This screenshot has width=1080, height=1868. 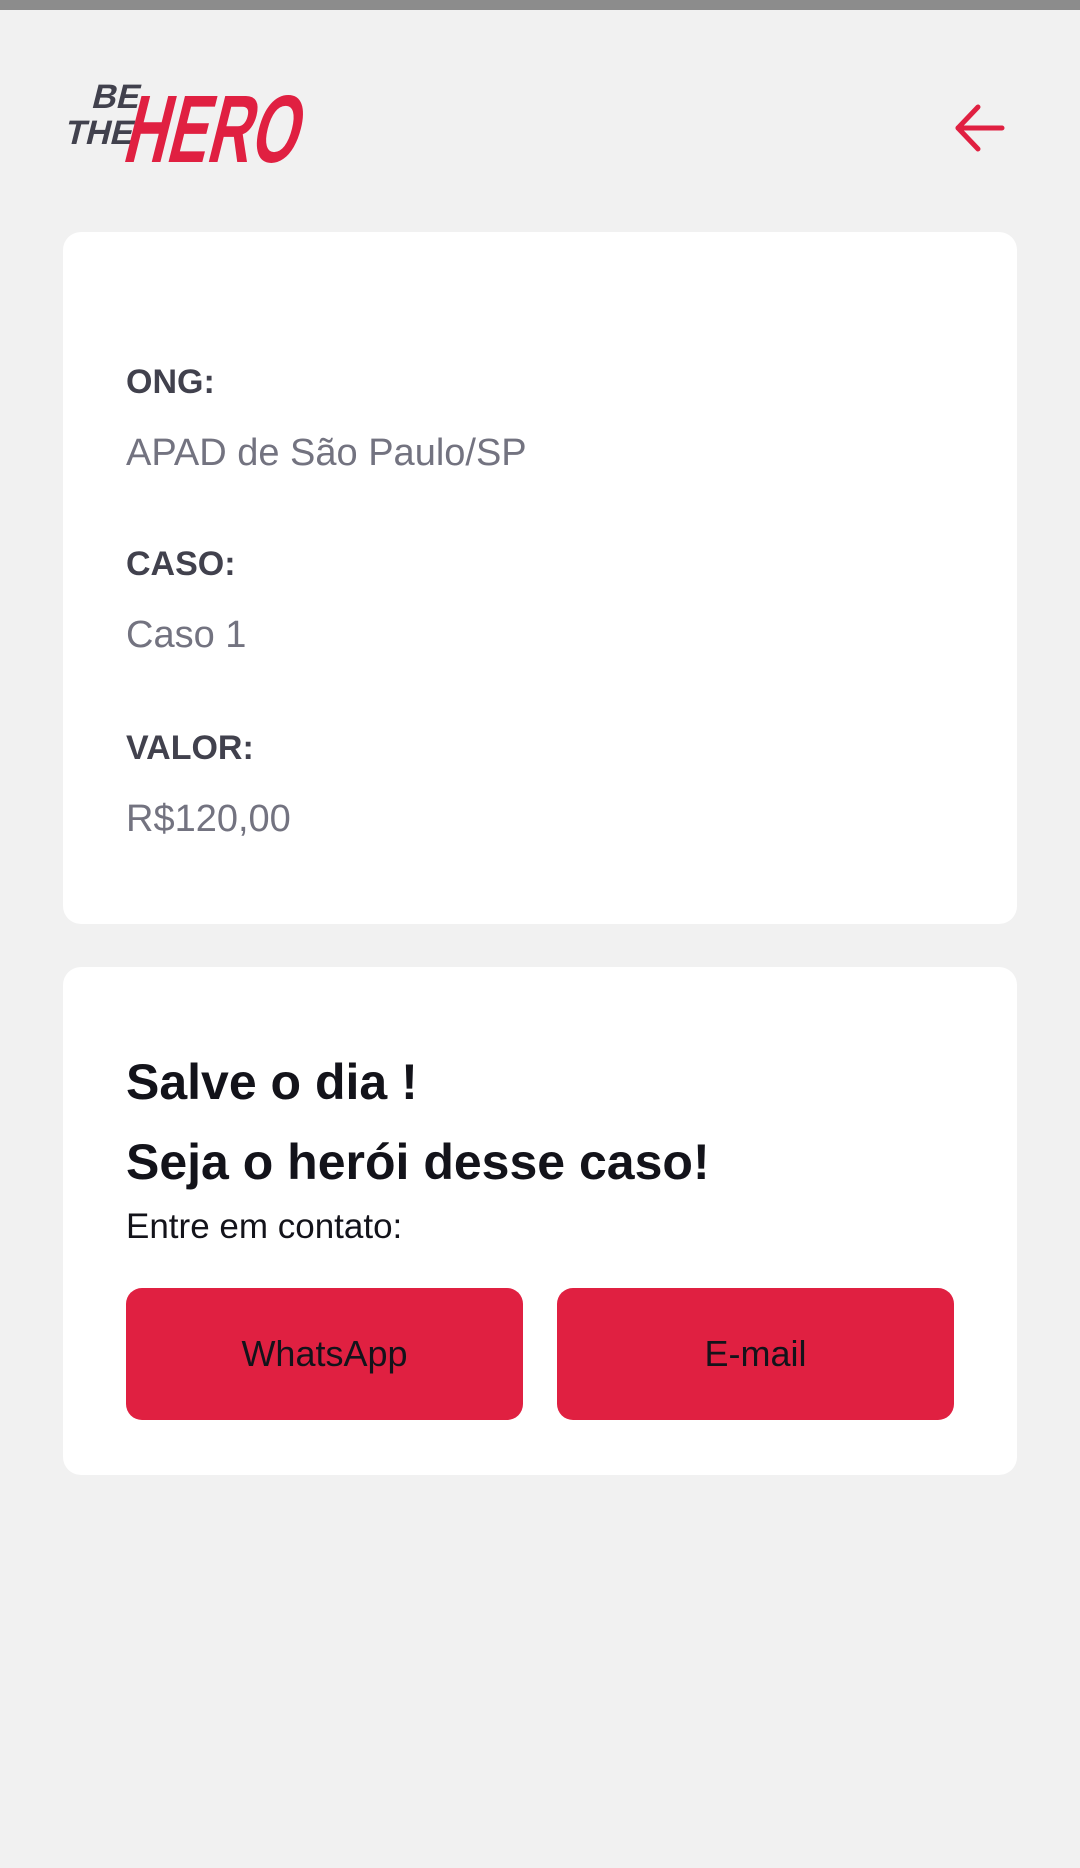 I want to click on back-button, so click(x=980, y=128).